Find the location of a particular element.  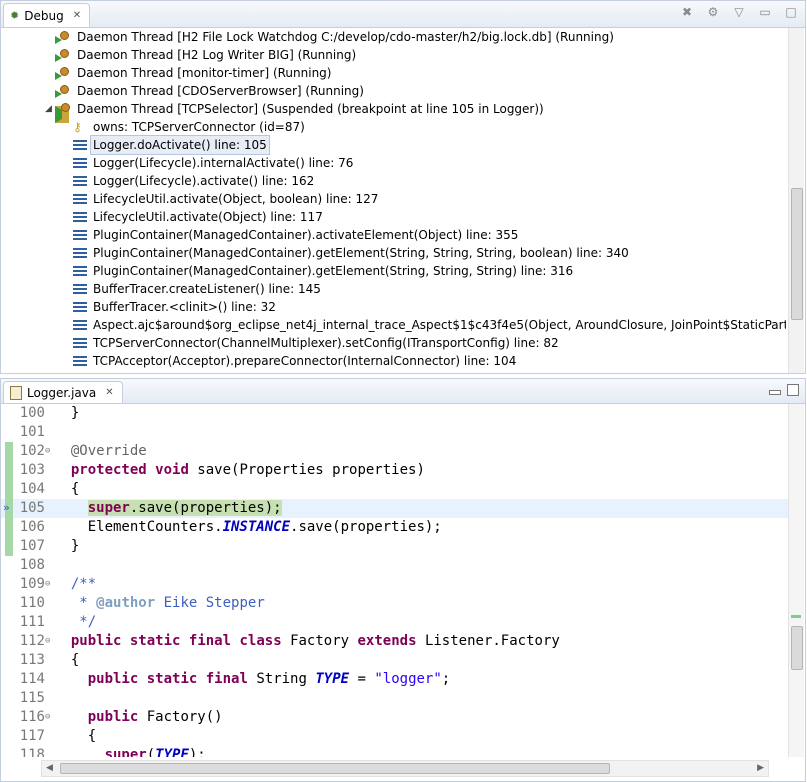

code-token: static is located at coordinates (155, 641).